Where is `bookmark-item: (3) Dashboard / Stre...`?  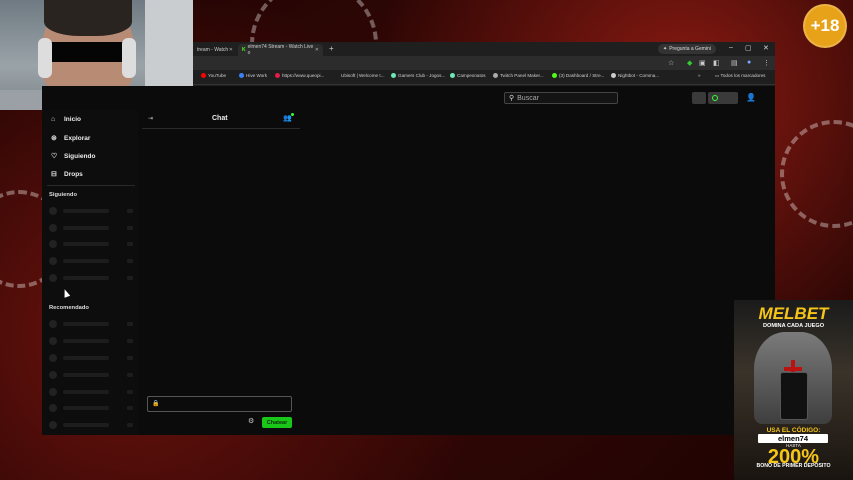 bookmark-item: (3) Dashboard / Stre... is located at coordinates (578, 76).